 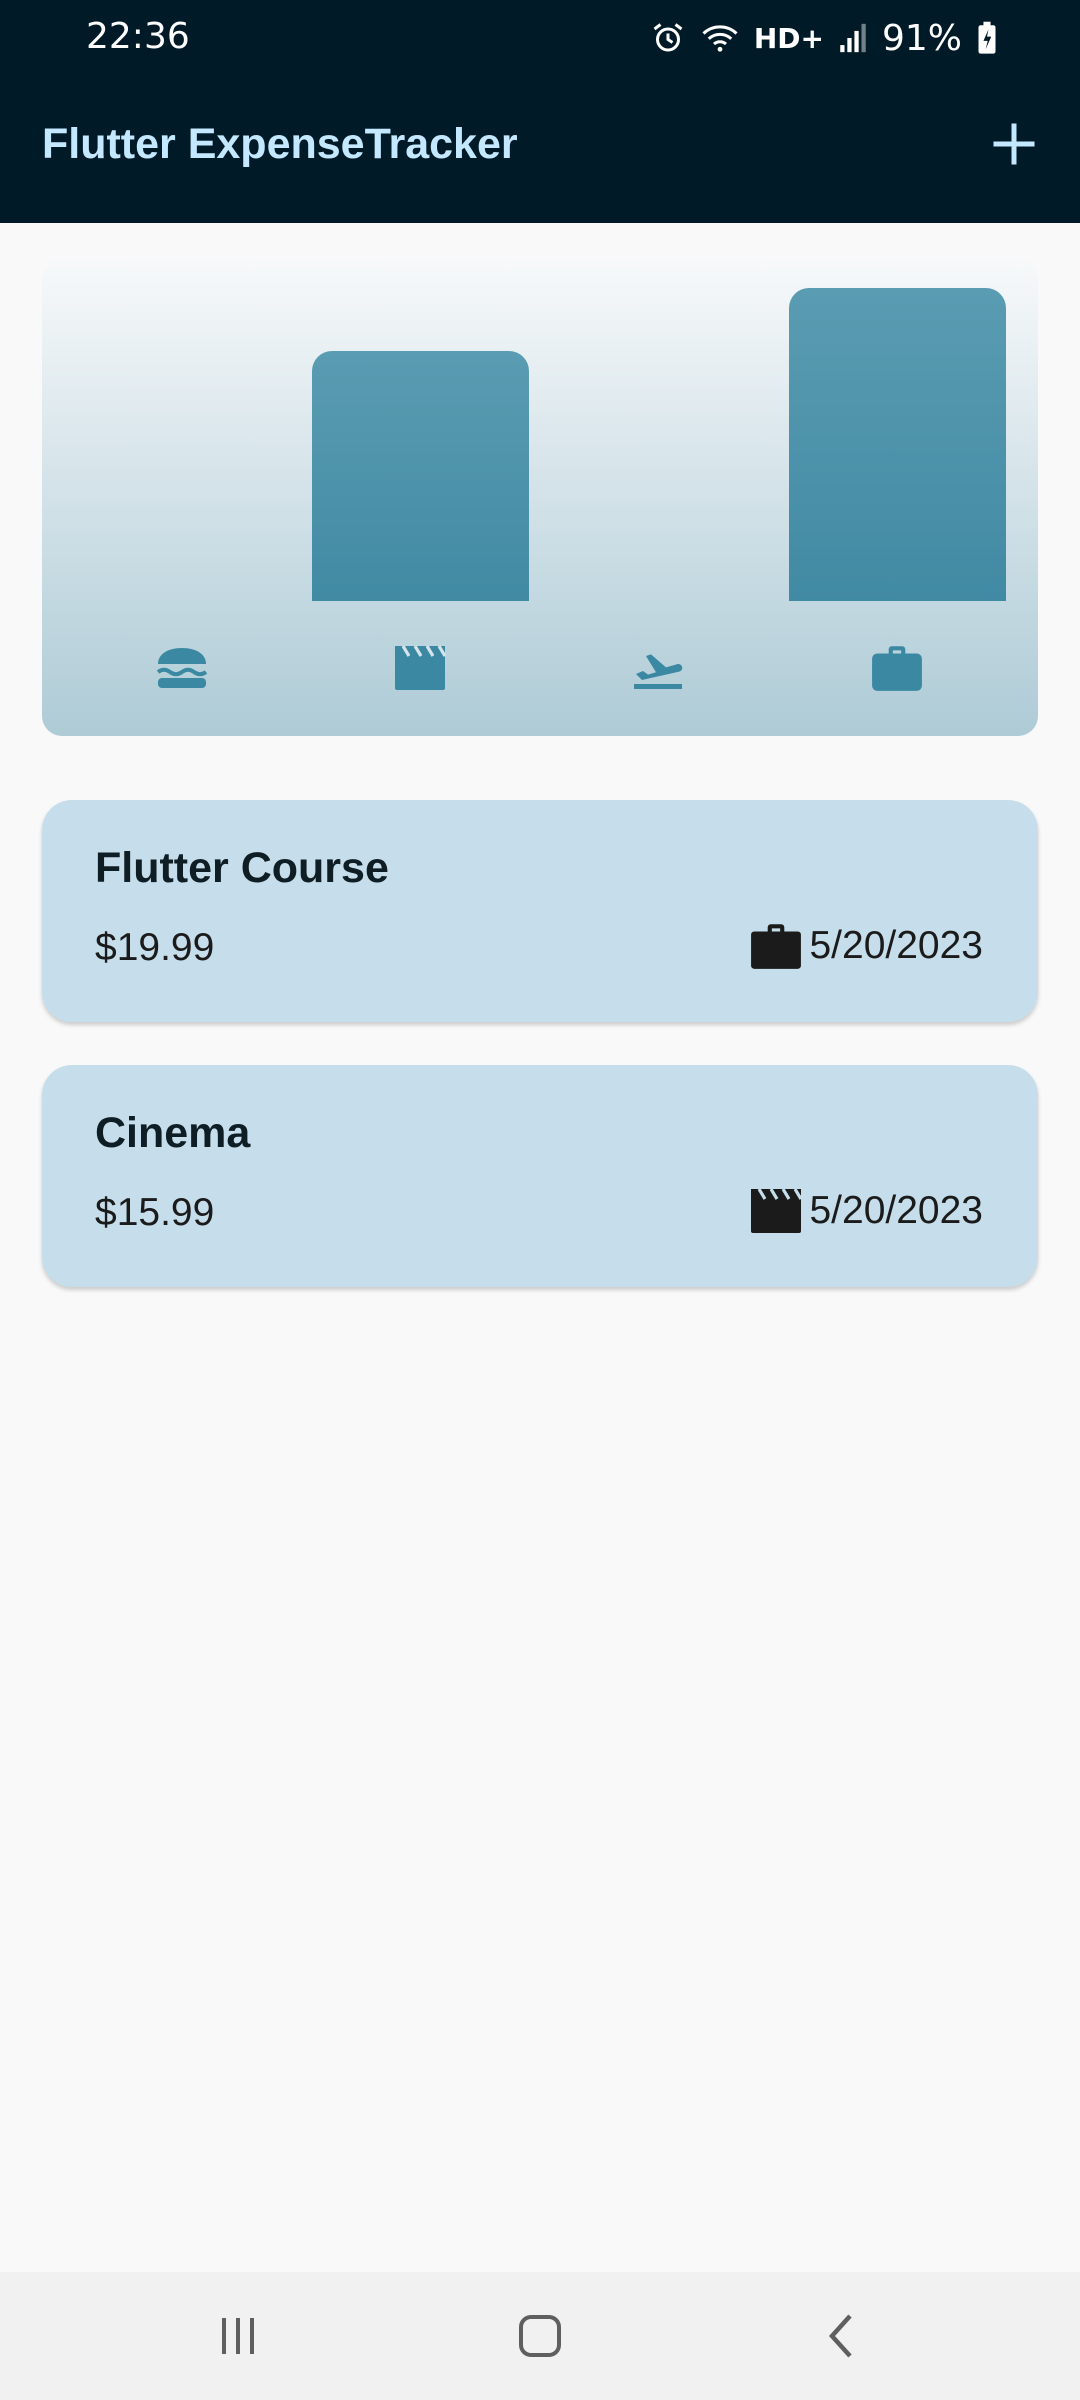 I want to click on recents-button, so click(x=238, y=2336).